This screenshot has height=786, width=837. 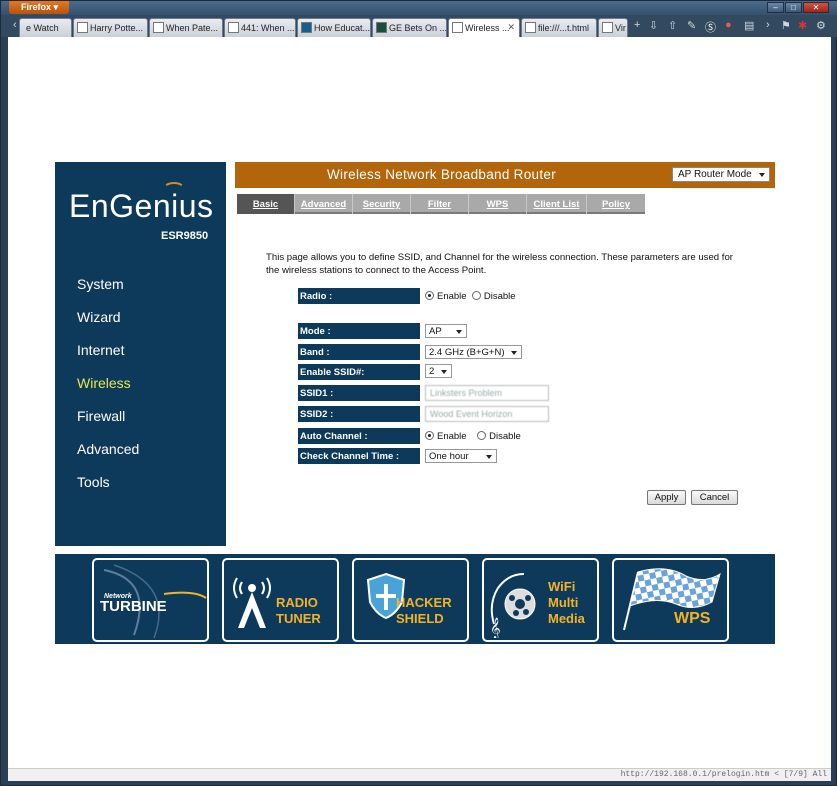 What do you see at coordinates (816, 7) in the screenshot?
I see `close-window-button: ✕` at bounding box center [816, 7].